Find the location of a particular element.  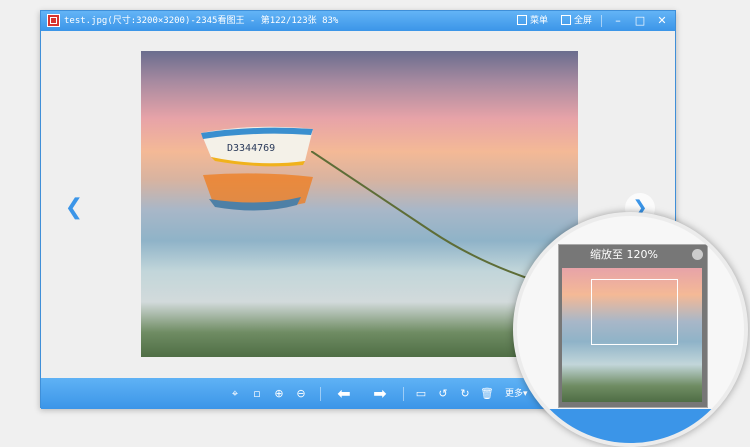

delete-icon: 🗑 is located at coordinates (487, 393).